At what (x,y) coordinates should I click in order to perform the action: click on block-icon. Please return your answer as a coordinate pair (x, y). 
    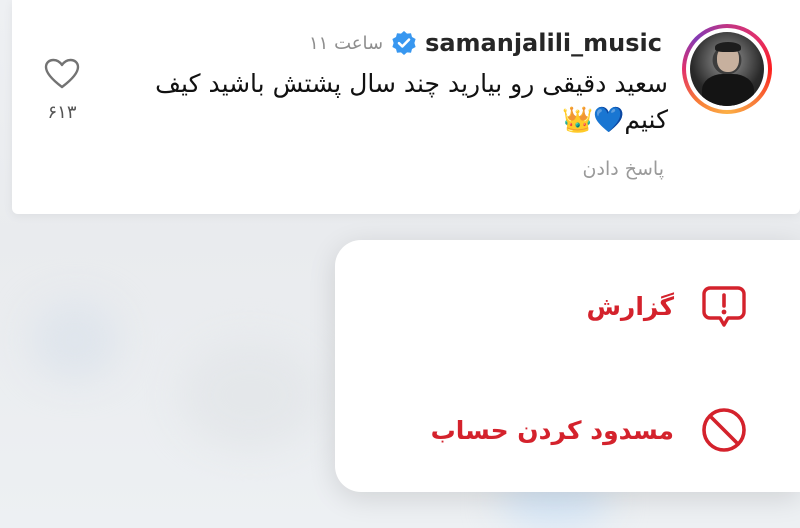
    Looking at the image, I should click on (724, 430).